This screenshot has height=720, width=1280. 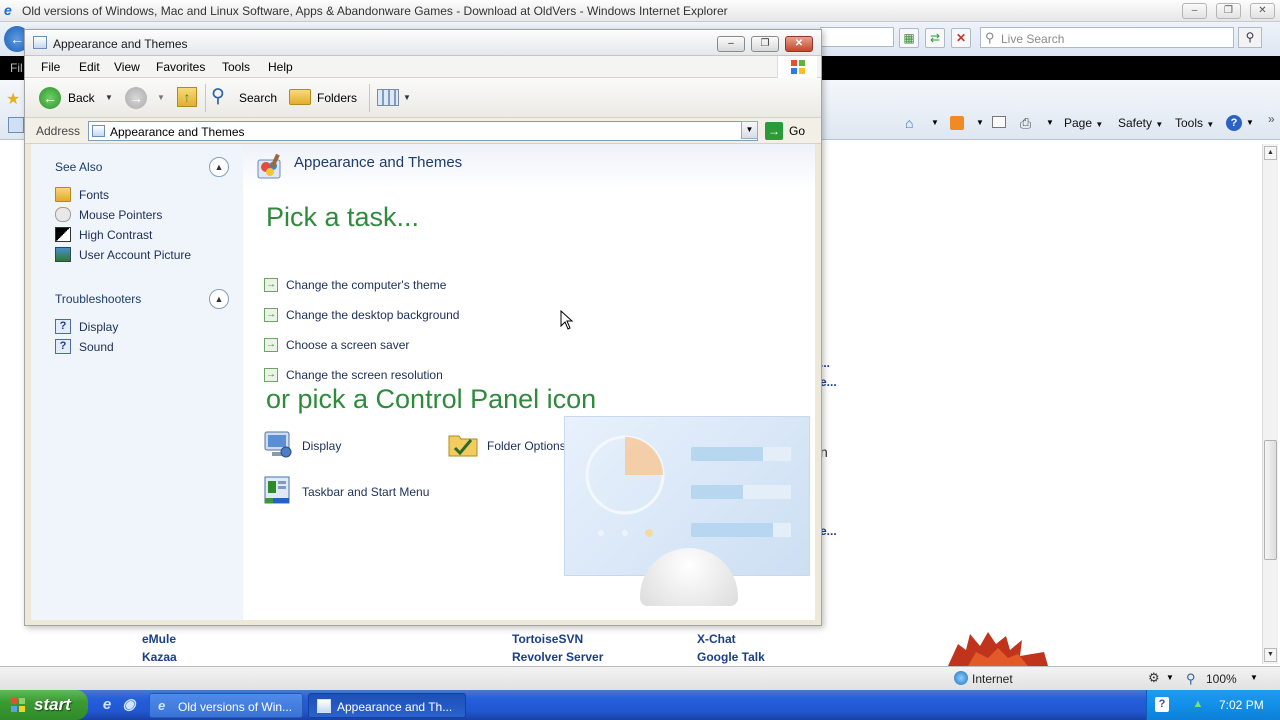 I want to click on quicklaunch-ie2-icon: ◉, so click(x=129, y=705).